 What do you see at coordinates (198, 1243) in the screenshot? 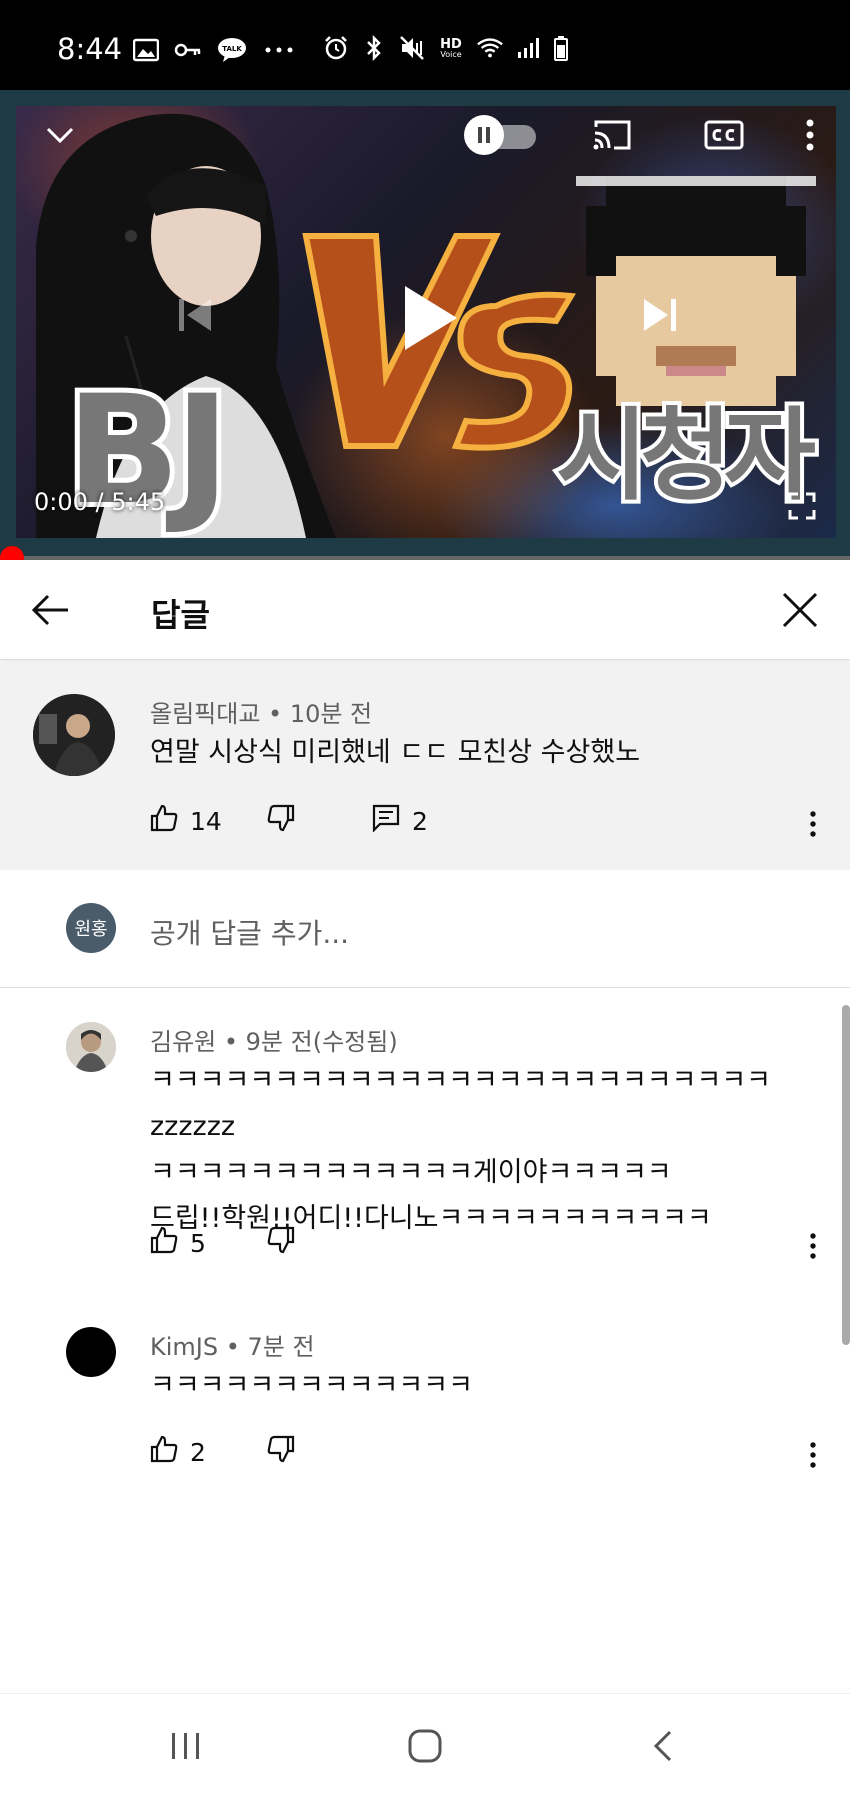
I see `like-count: 5` at bounding box center [198, 1243].